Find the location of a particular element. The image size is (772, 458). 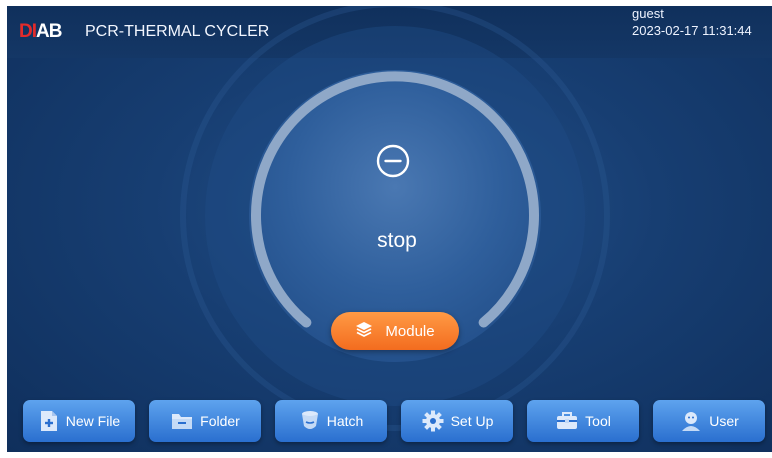

setup-button: Set Up is located at coordinates (457, 421).